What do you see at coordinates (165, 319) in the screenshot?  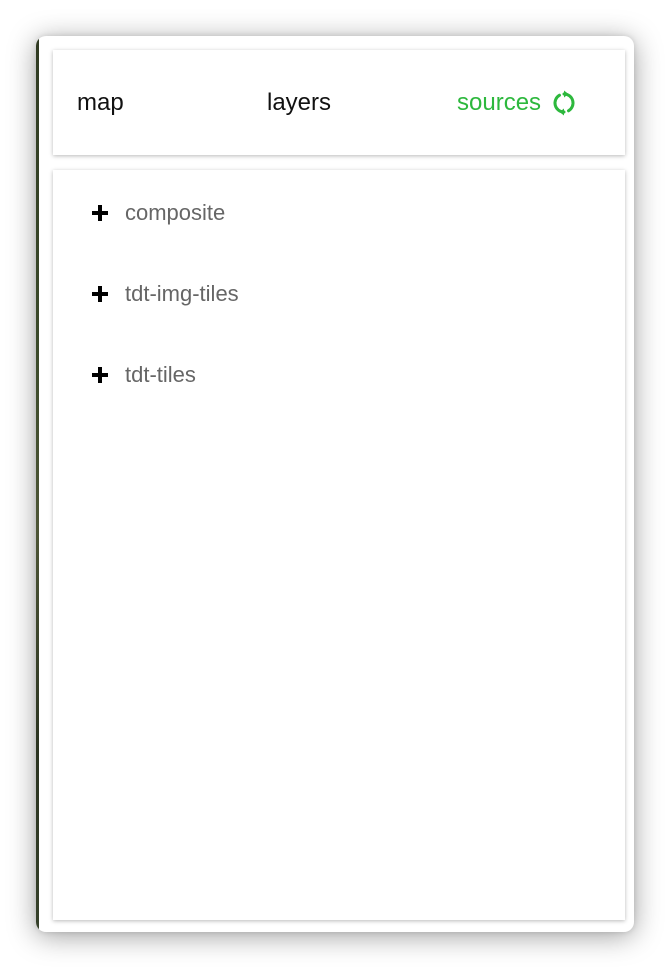 I see `source-list: composite tdt-img-tiles tdt-tiles` at bounding box center [165, 319].